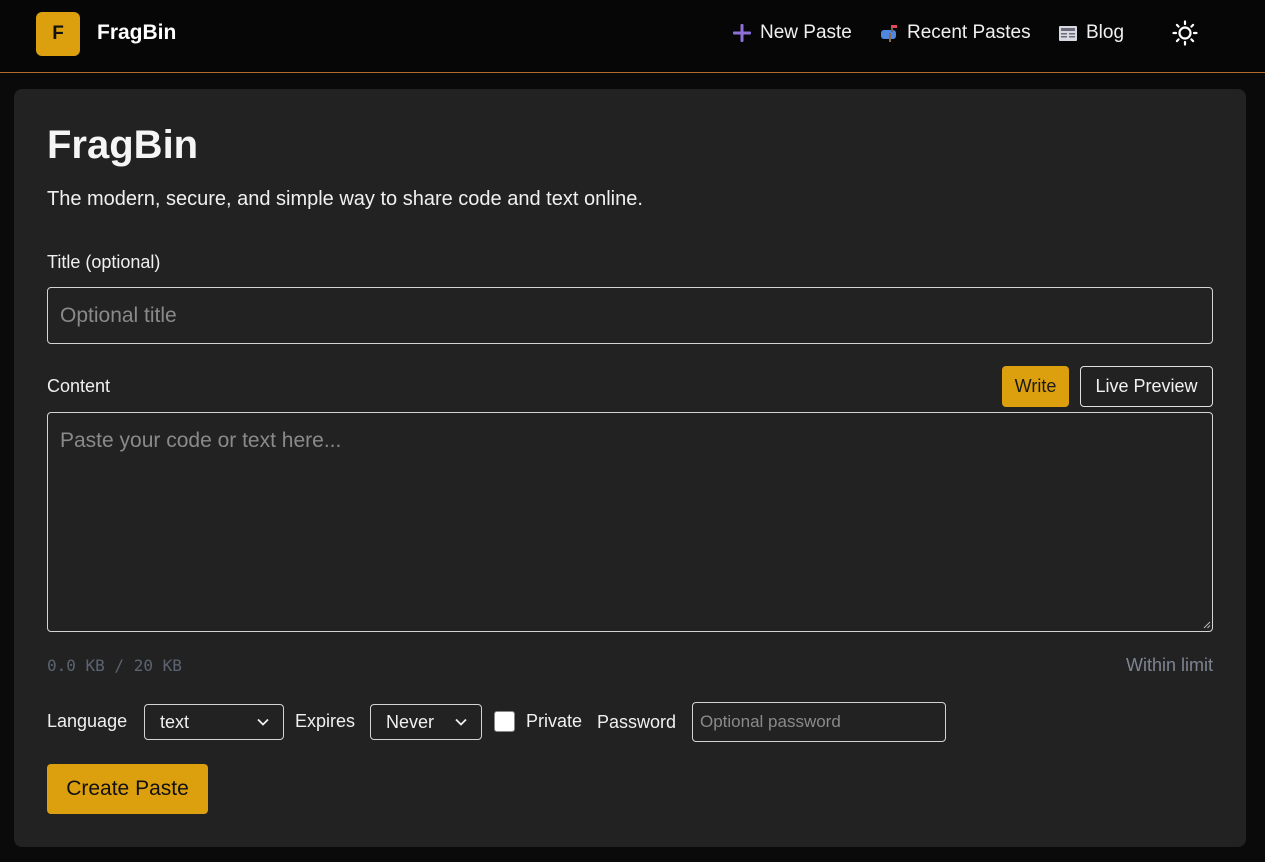  Describe the element at coordinates (136, 33) in the screenshot. I see `brand-name: FragBin` at that location.